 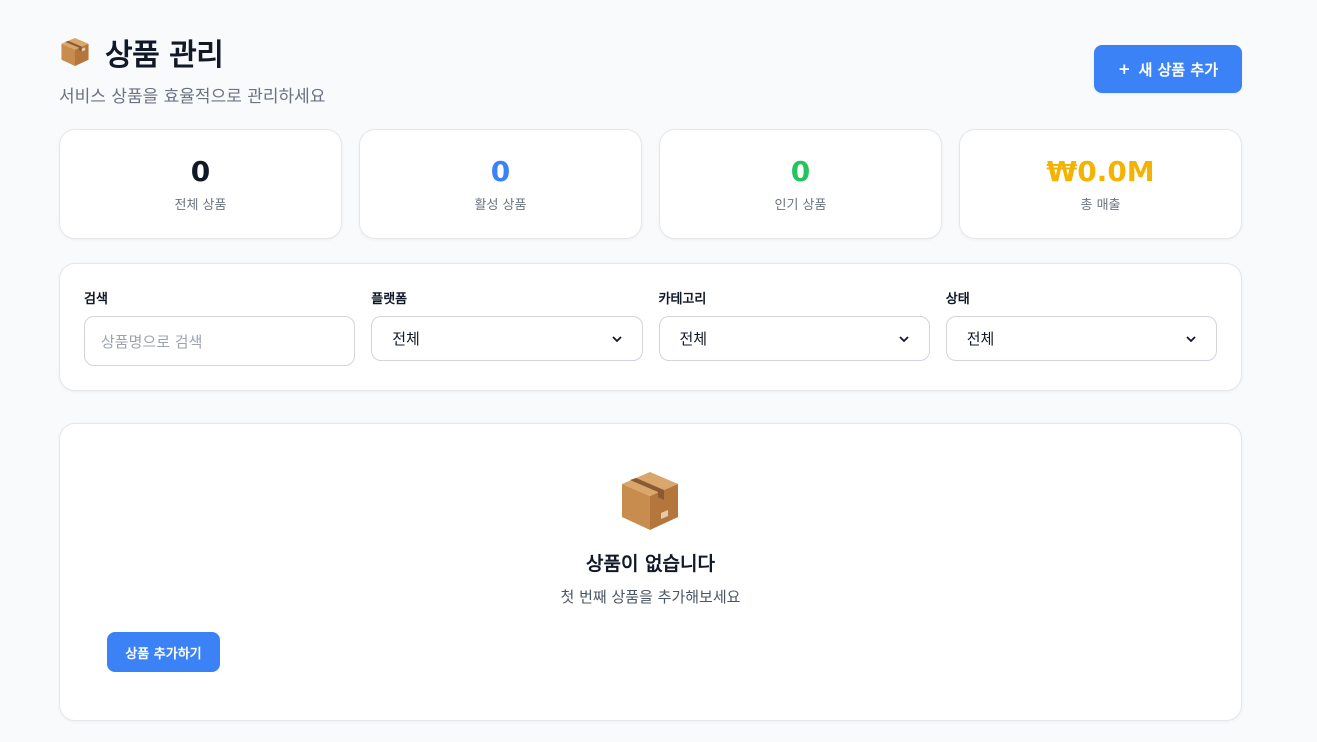 I want to click on platform-label: 플랫폼, so click(x=389, y=299).